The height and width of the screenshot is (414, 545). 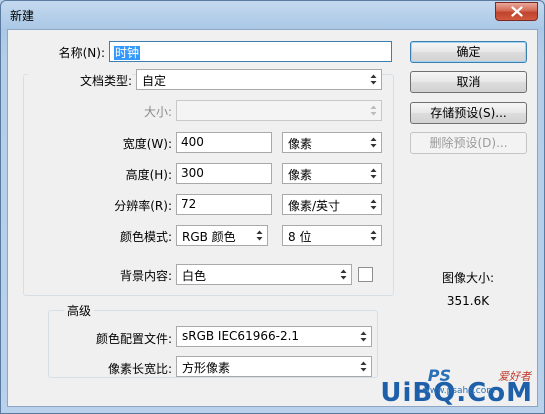 I want to click on size-select, so click(x=279, y=110).